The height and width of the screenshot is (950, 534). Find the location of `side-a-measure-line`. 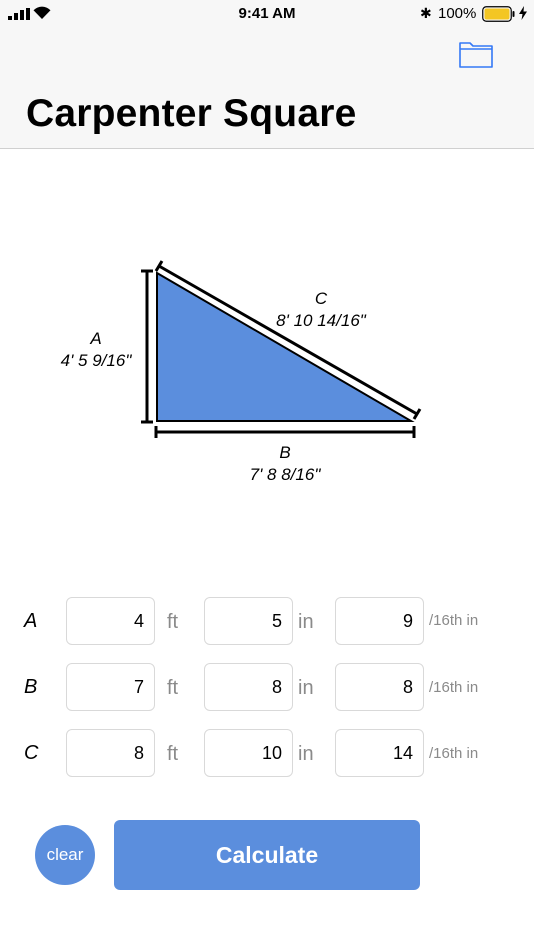

side-a-measure-line is located at coordinates (147, 346).